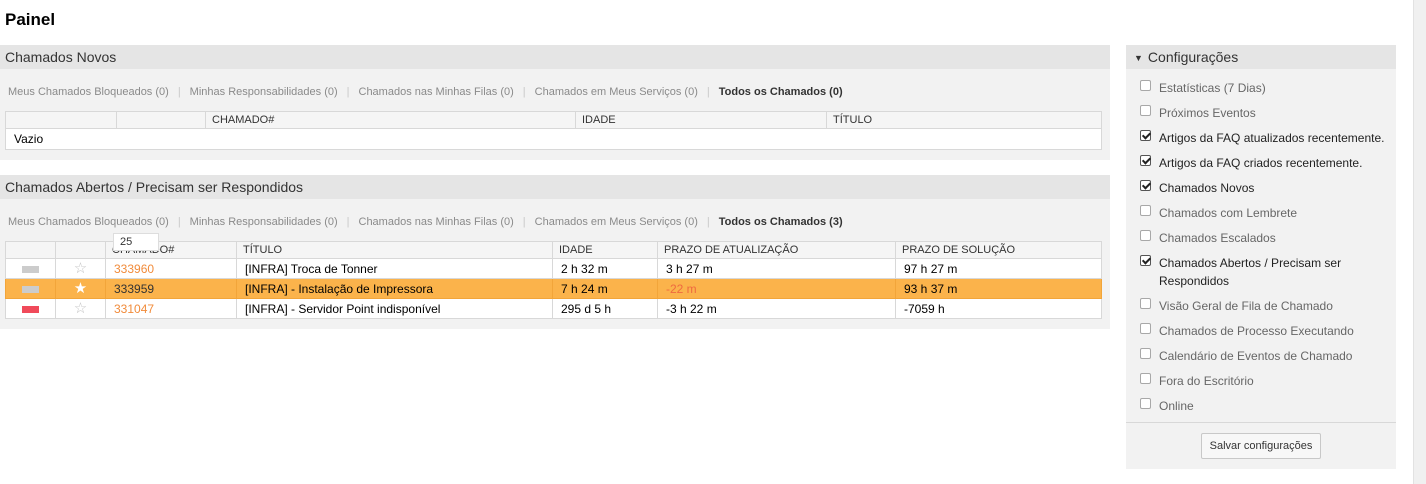  What do you see at coordinates (1274, 331) in the screenshot?
I see `config-item-label: Chamados de Processo Executando` at bounding box center [1274, 331].